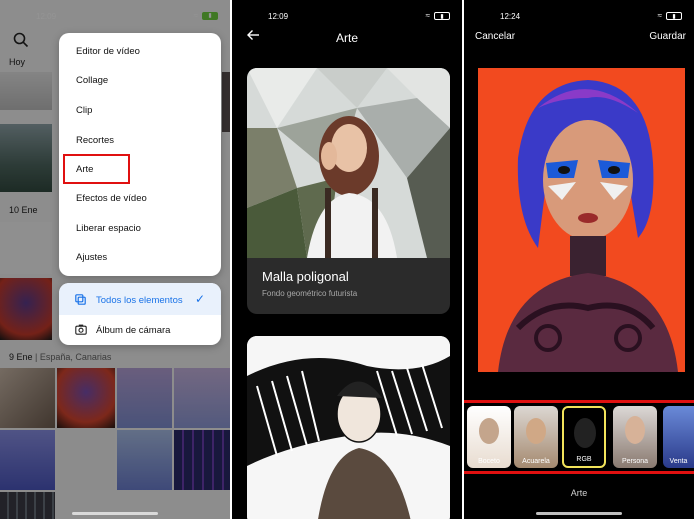 The height and width of the screenshot is (519, 694). I want to click on filter-thumb-persona: Persona, so click(635, 437).